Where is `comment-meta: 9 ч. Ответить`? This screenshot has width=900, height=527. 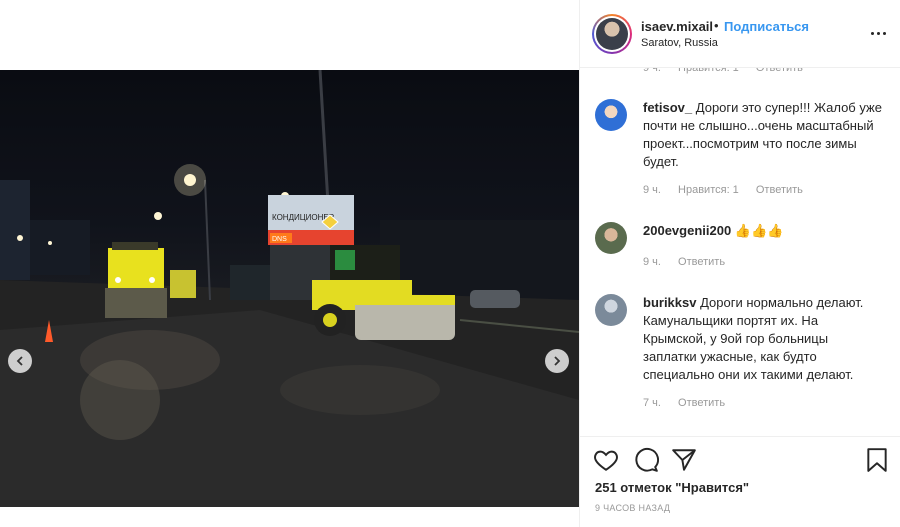
comment-meta: 9 ч. Ответить is located at coordinates (691, 262).